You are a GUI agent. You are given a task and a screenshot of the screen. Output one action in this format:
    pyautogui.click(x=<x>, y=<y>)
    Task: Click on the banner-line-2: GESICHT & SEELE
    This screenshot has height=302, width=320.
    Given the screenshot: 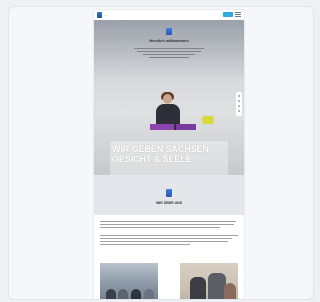 What is the action you would take?
    pyautogui.click(x=152, y=159)
    